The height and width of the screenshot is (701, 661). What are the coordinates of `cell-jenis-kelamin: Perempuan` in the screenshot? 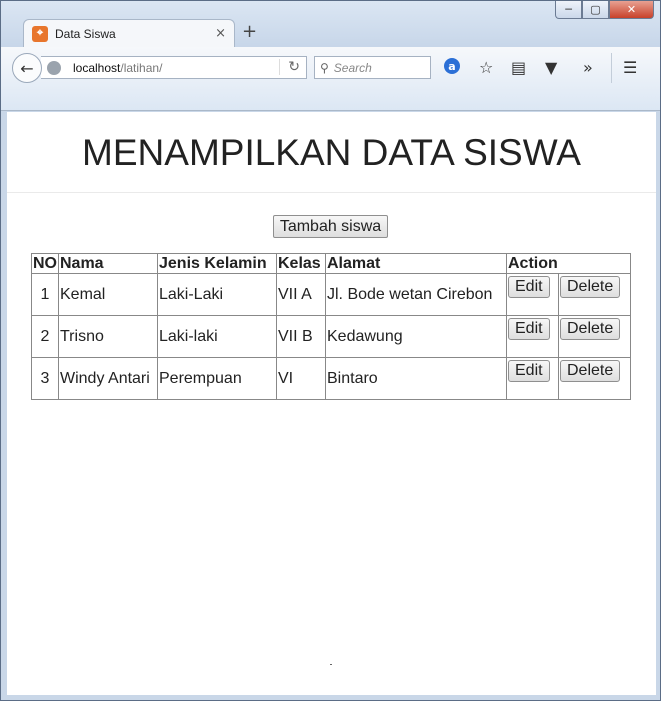 It's located at (217, 378).